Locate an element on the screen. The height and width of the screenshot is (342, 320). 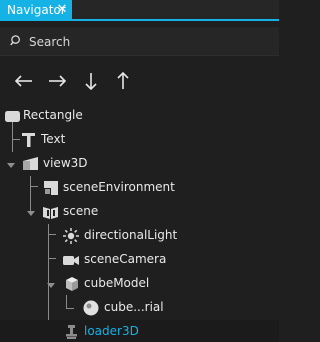
tree-item-directional-light: directionalLight is located at coordinates (139, 236).